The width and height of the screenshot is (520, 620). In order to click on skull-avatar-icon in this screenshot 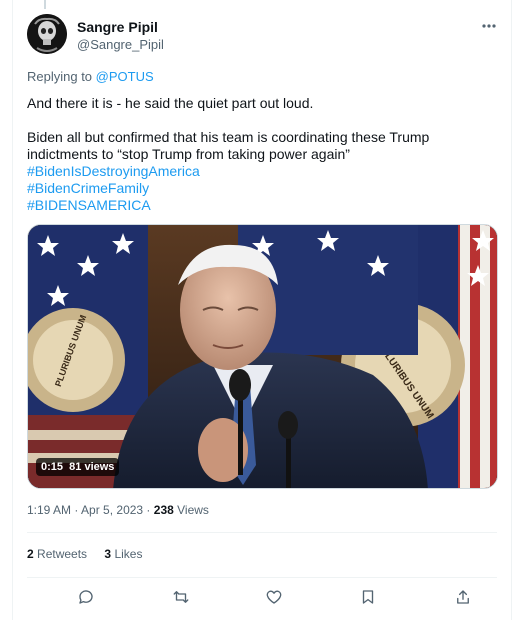, I will do `click(47, 34)`.